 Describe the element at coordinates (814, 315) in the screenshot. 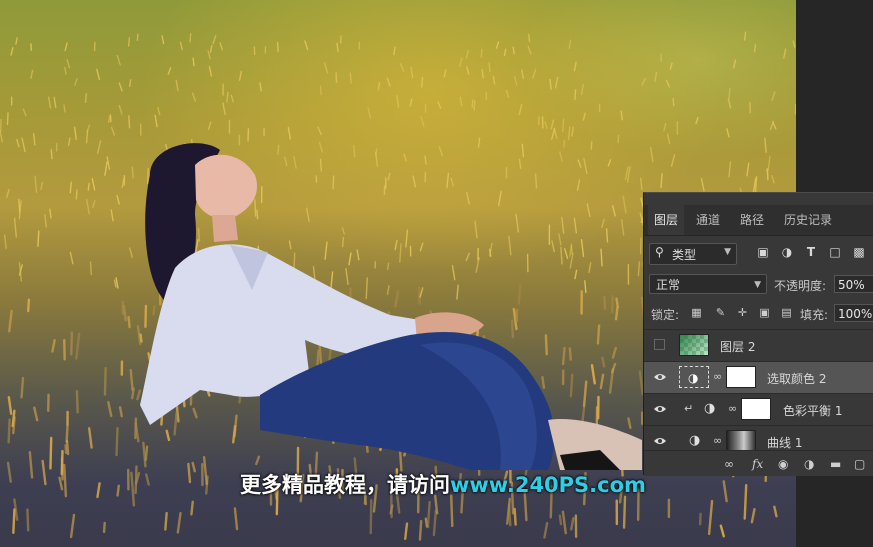

I see `fill-label: 填充:` at that location.